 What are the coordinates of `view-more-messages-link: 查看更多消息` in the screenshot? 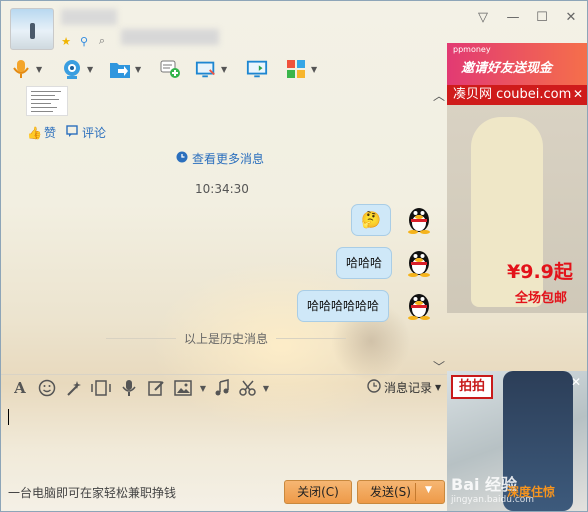 It's located at (220, 158).